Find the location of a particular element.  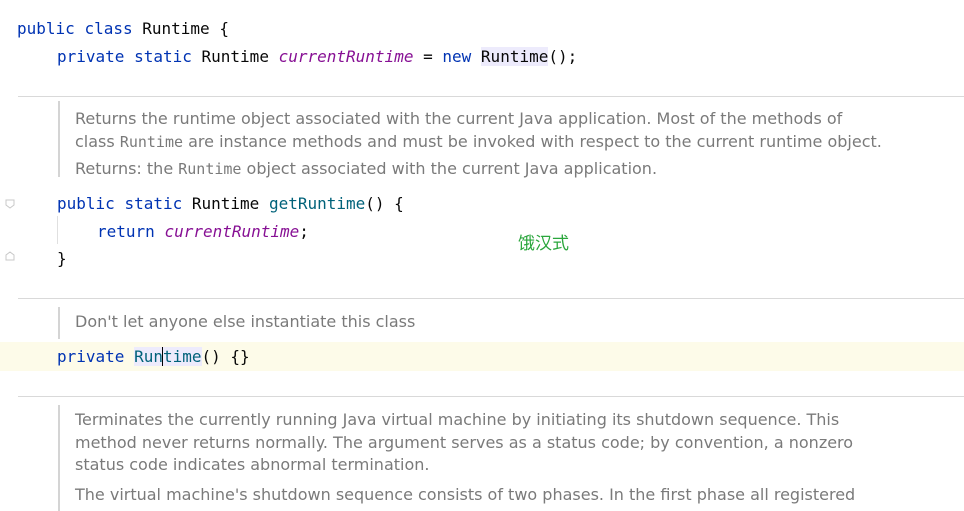

keyword-return: return is located at coordinates (126, 231).